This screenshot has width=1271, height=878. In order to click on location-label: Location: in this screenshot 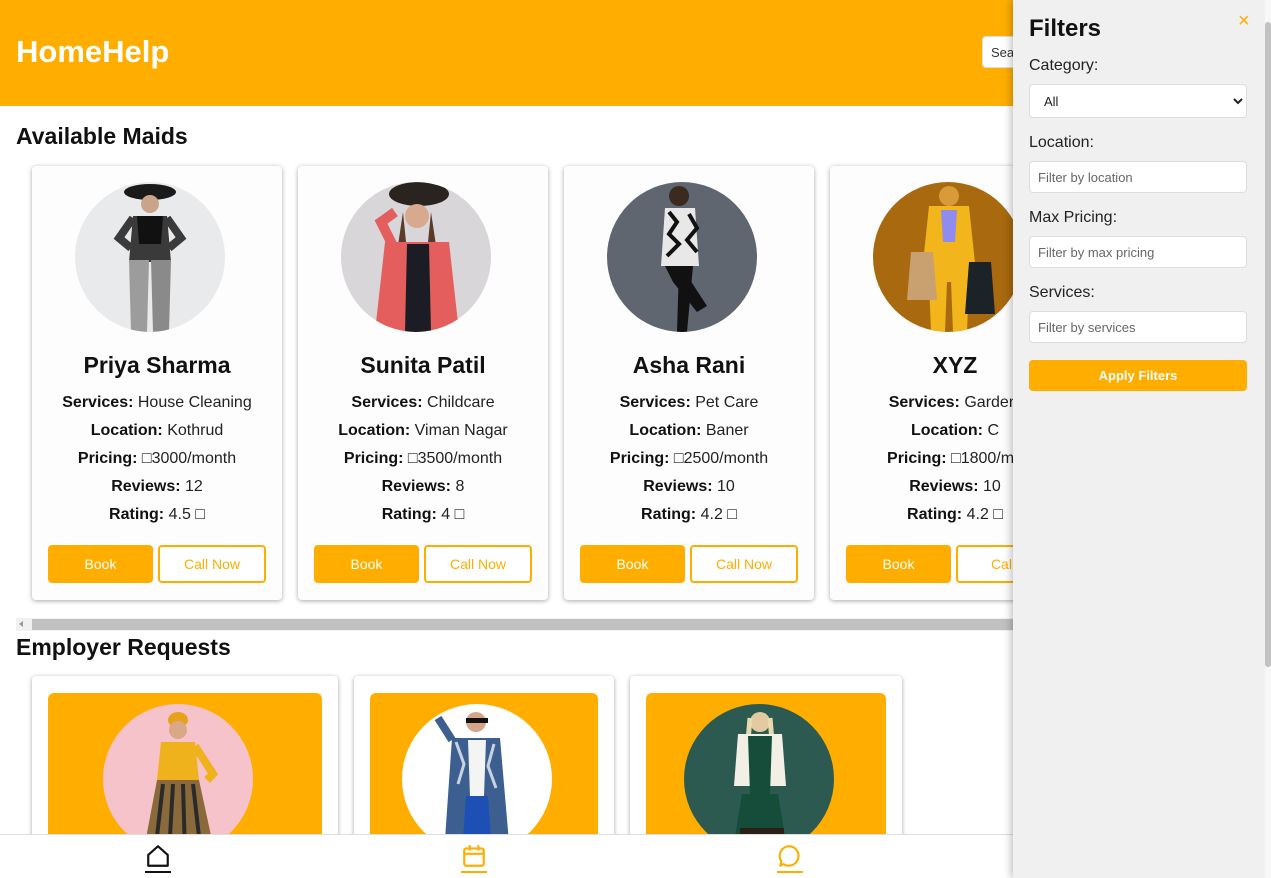, I will do `click(1061, 142)`.